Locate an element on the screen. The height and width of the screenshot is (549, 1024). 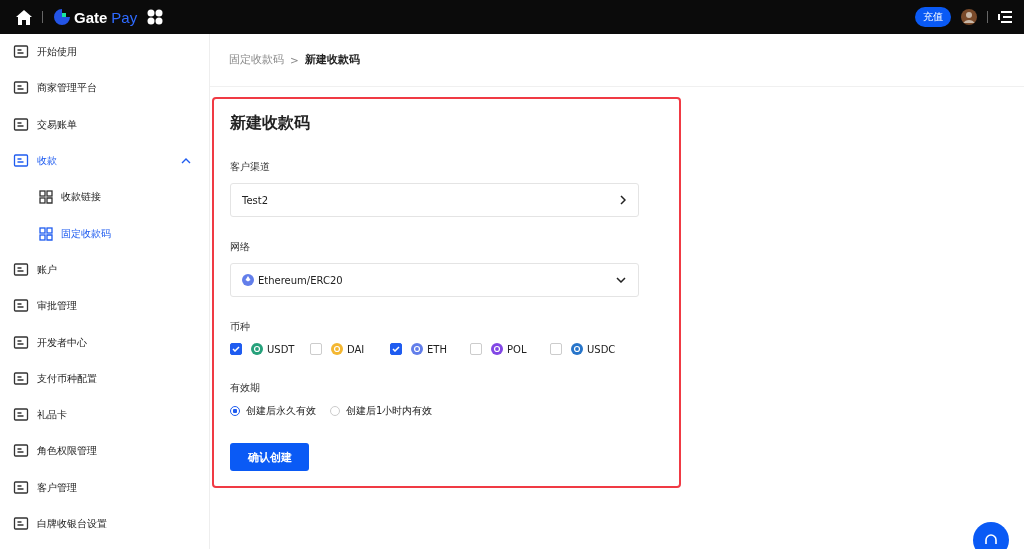
field-label: 网络 is located at coordinates (240, 247).